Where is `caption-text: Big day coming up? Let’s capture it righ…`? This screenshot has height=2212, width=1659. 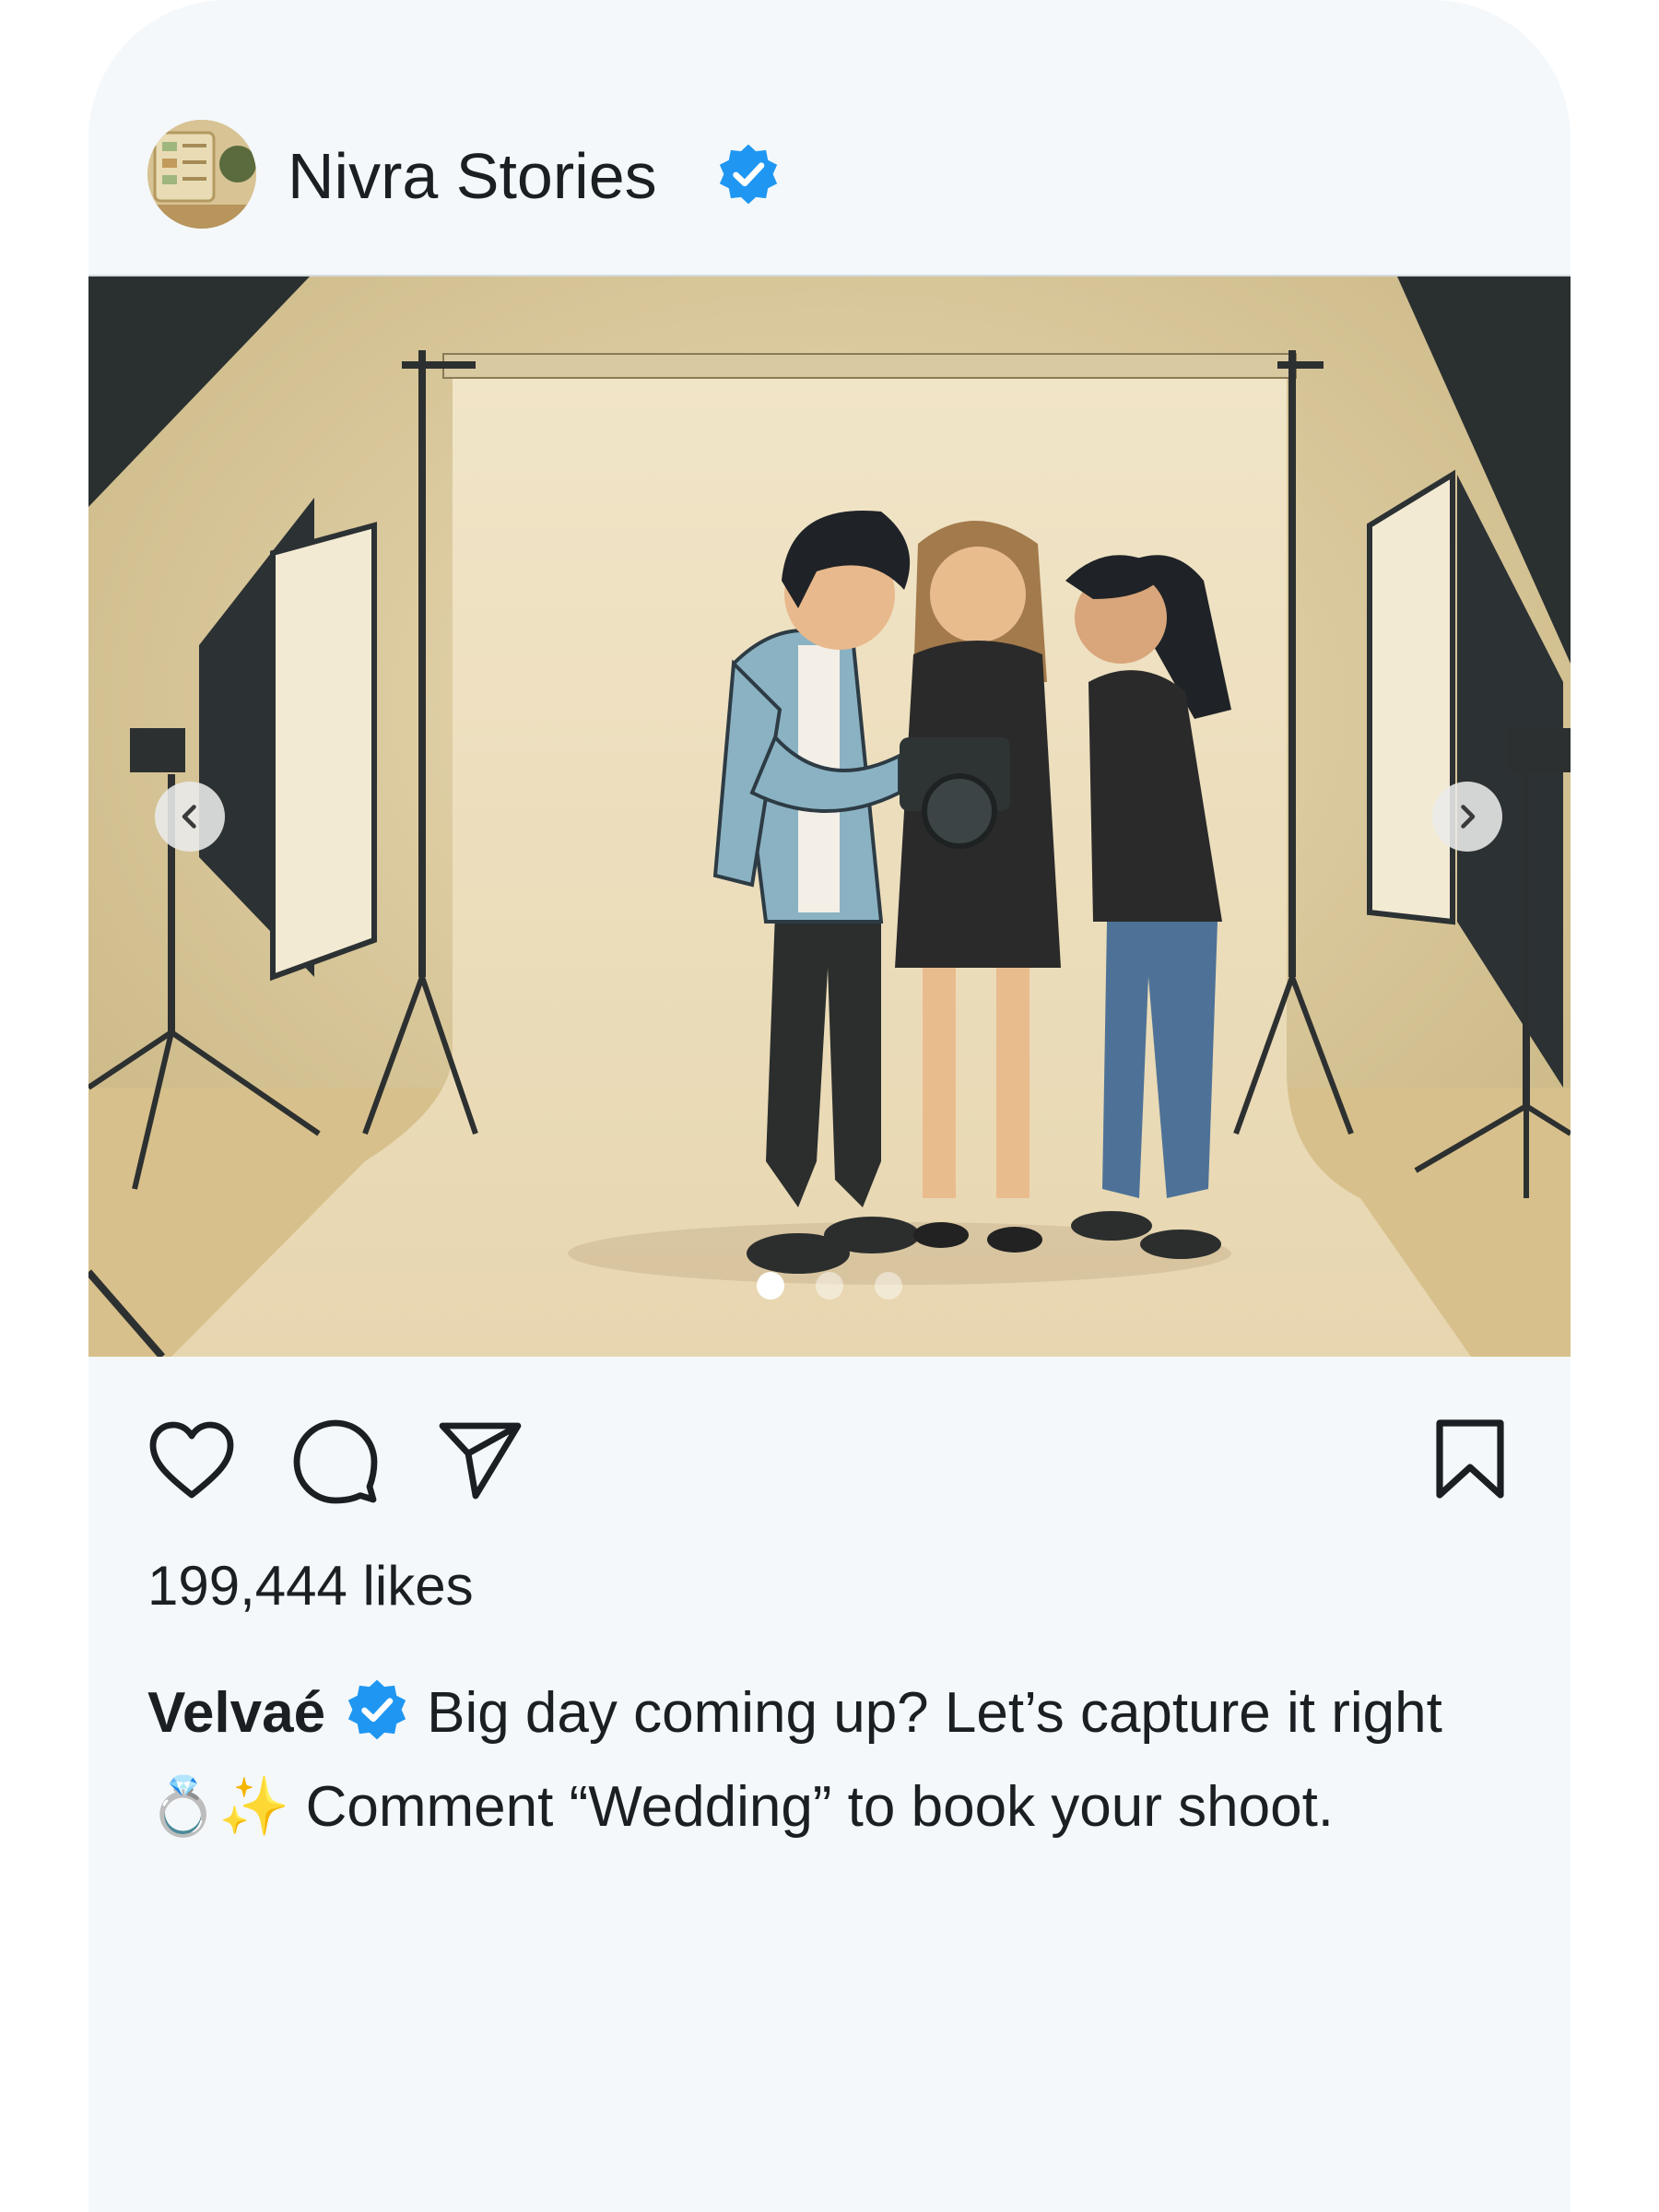 caption-text: Big day coming up? Let’s capture it righ… is located at coordinates (794, 1760).